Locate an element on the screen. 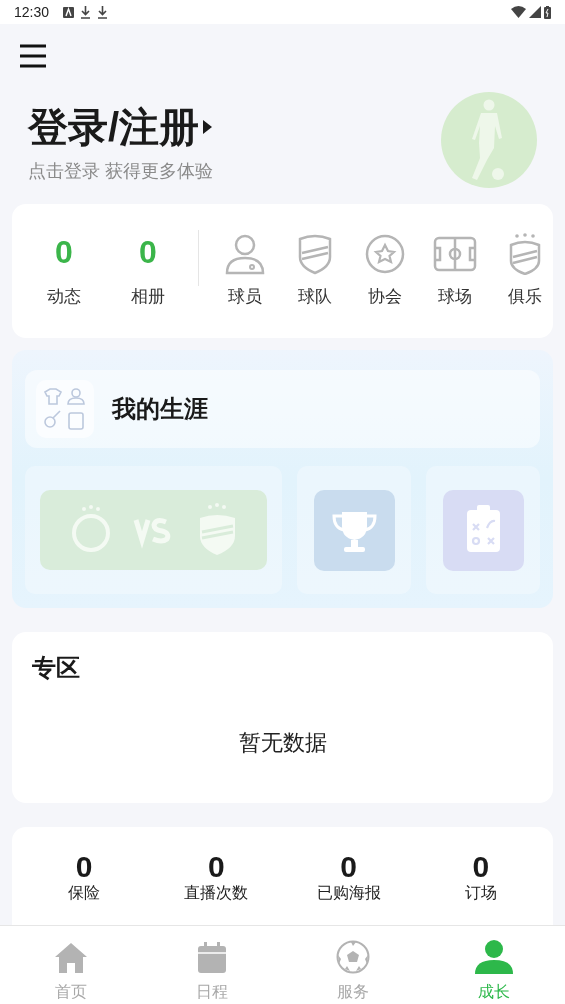  menu-icon is located at coordinates (33, 56).